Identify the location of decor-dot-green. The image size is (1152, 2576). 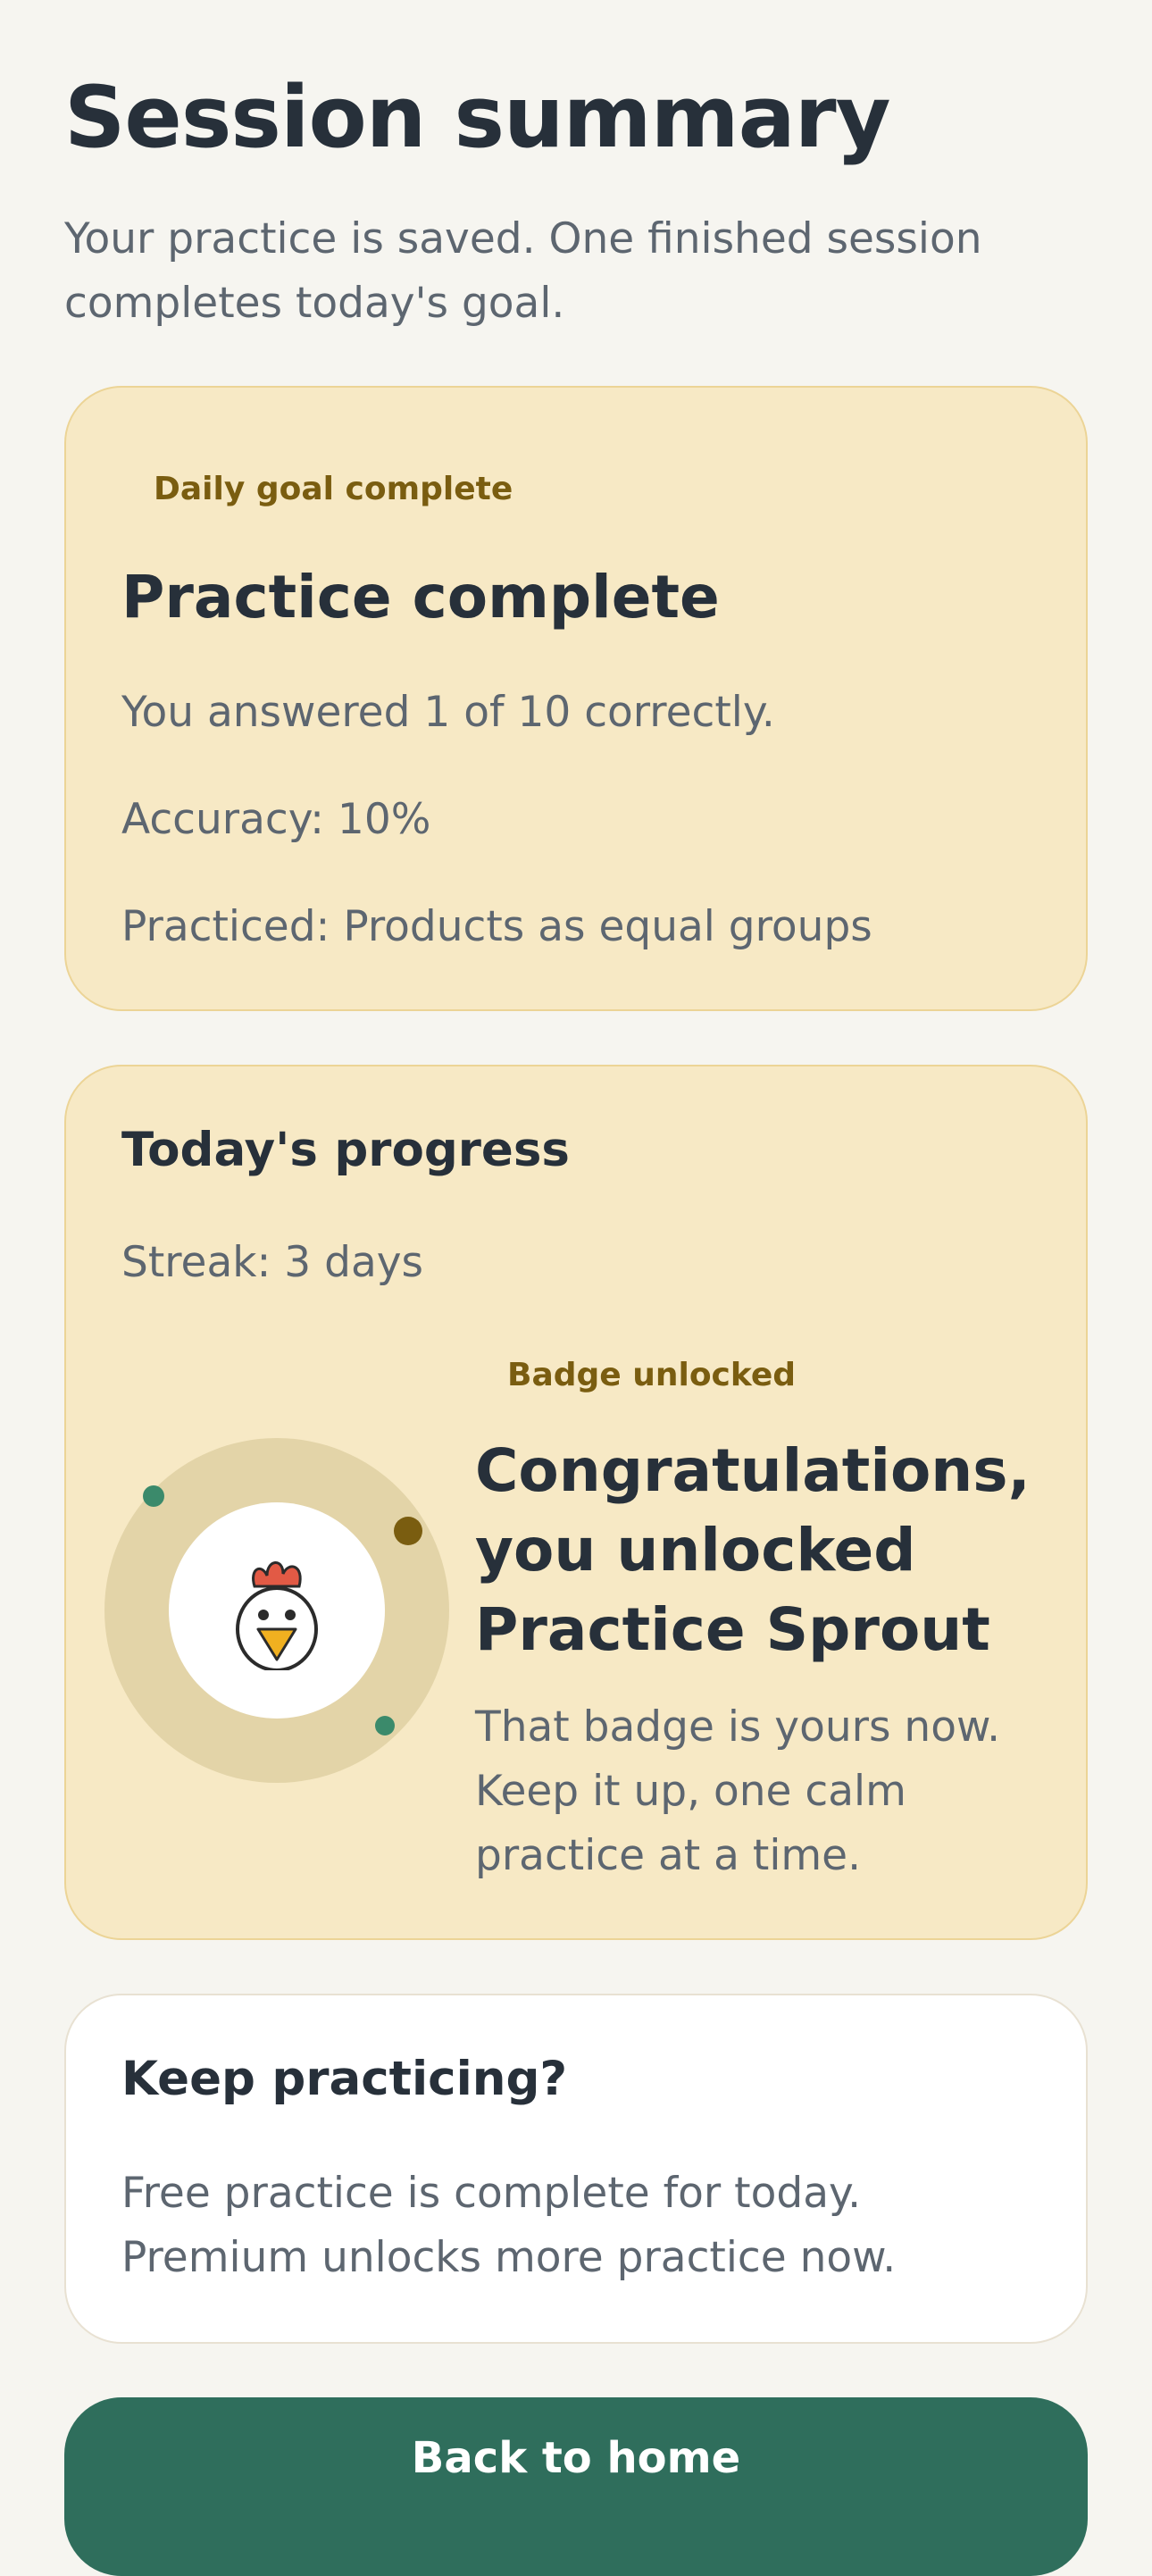
(153, 1496).